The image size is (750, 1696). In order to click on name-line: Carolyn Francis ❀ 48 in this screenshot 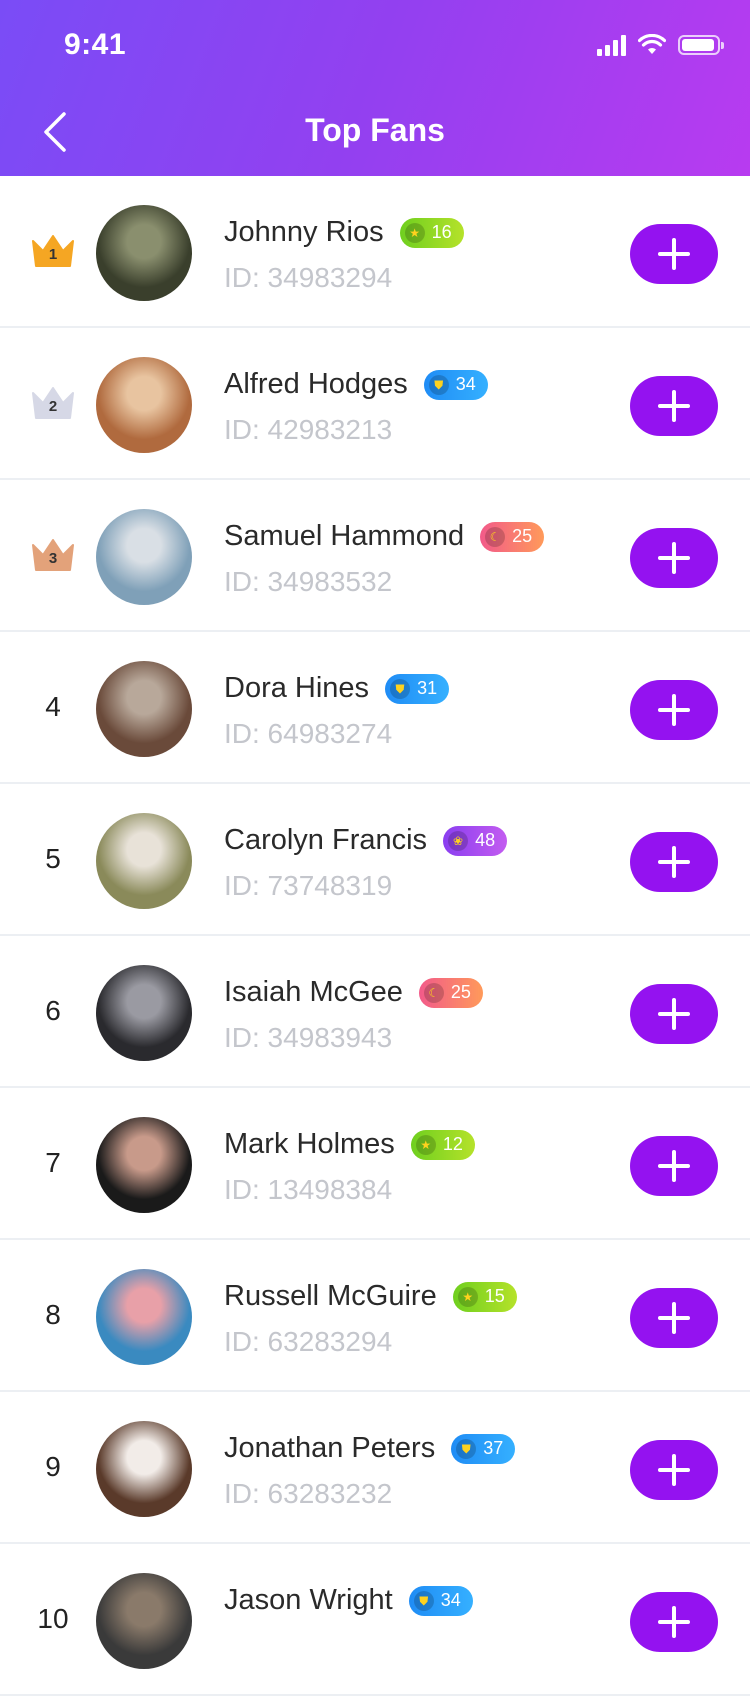, I will do `click(366, 840)`.